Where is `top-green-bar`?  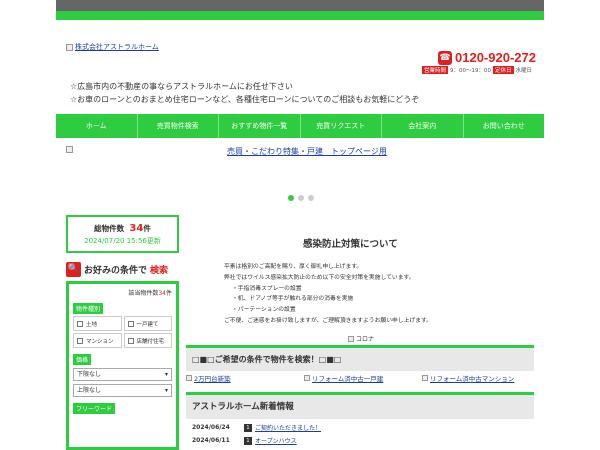
top-green-bar is located at coordinates (300, 15).